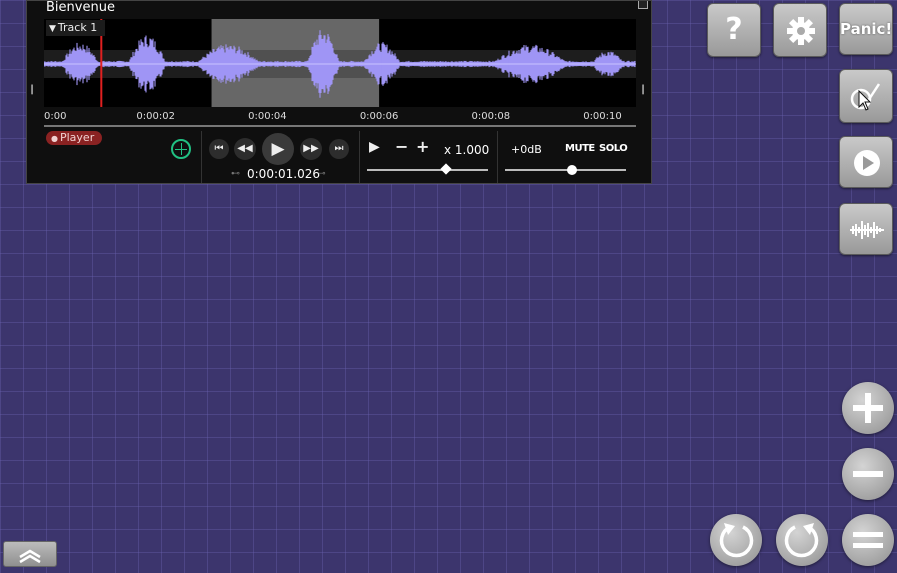 The height and width of the screenshot is (573, 897). What do you see at coordinates (52, 29) in the screenshot?
I see `collapse-triangle-icon: ▼` at bounding box center [52, 29].